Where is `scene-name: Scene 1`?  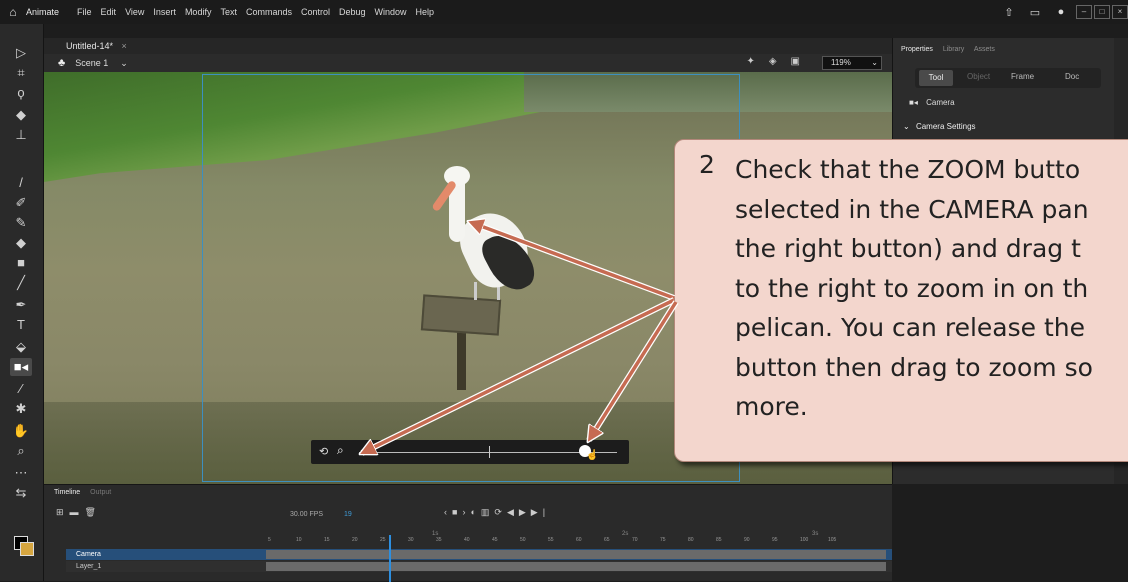 scene-name: Scene 1 is located at coordinates (91, 63).